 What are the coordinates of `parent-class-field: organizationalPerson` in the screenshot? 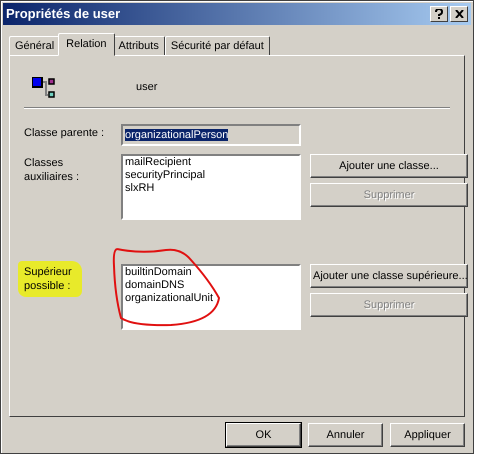 It's located at (211, 135).